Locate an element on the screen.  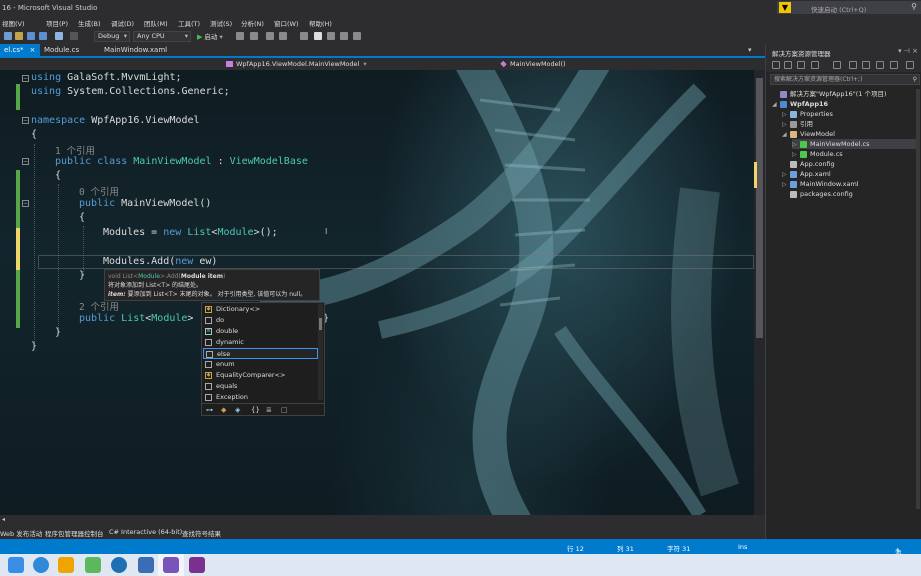
home-icon is located at coordinates (801, 65).